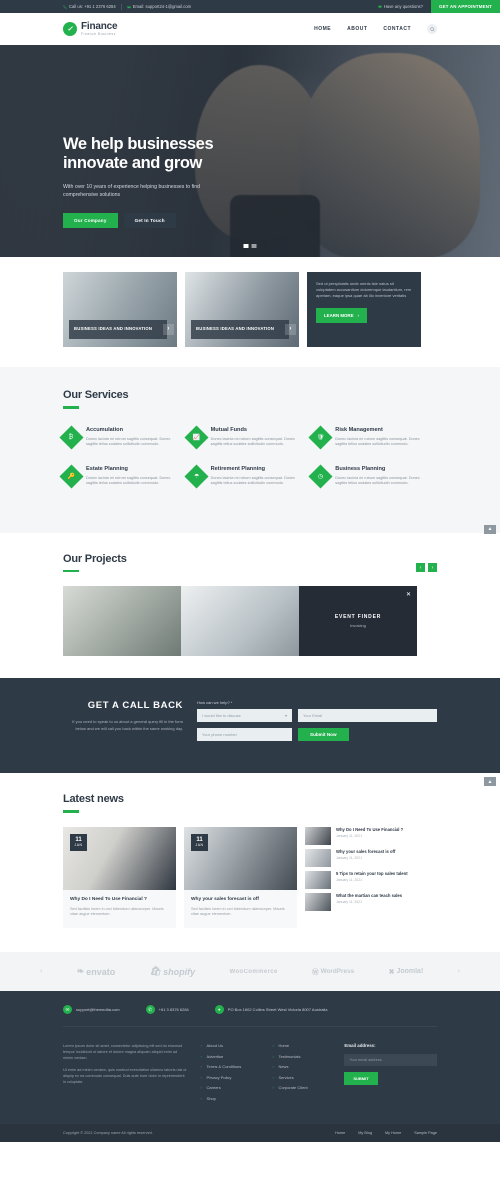 This screenshot has width=500, height=1186. Describe the element at coordinates (341, 315) in the screenshot. I see `learn-more-button: LEARN MORE ›` at that location.